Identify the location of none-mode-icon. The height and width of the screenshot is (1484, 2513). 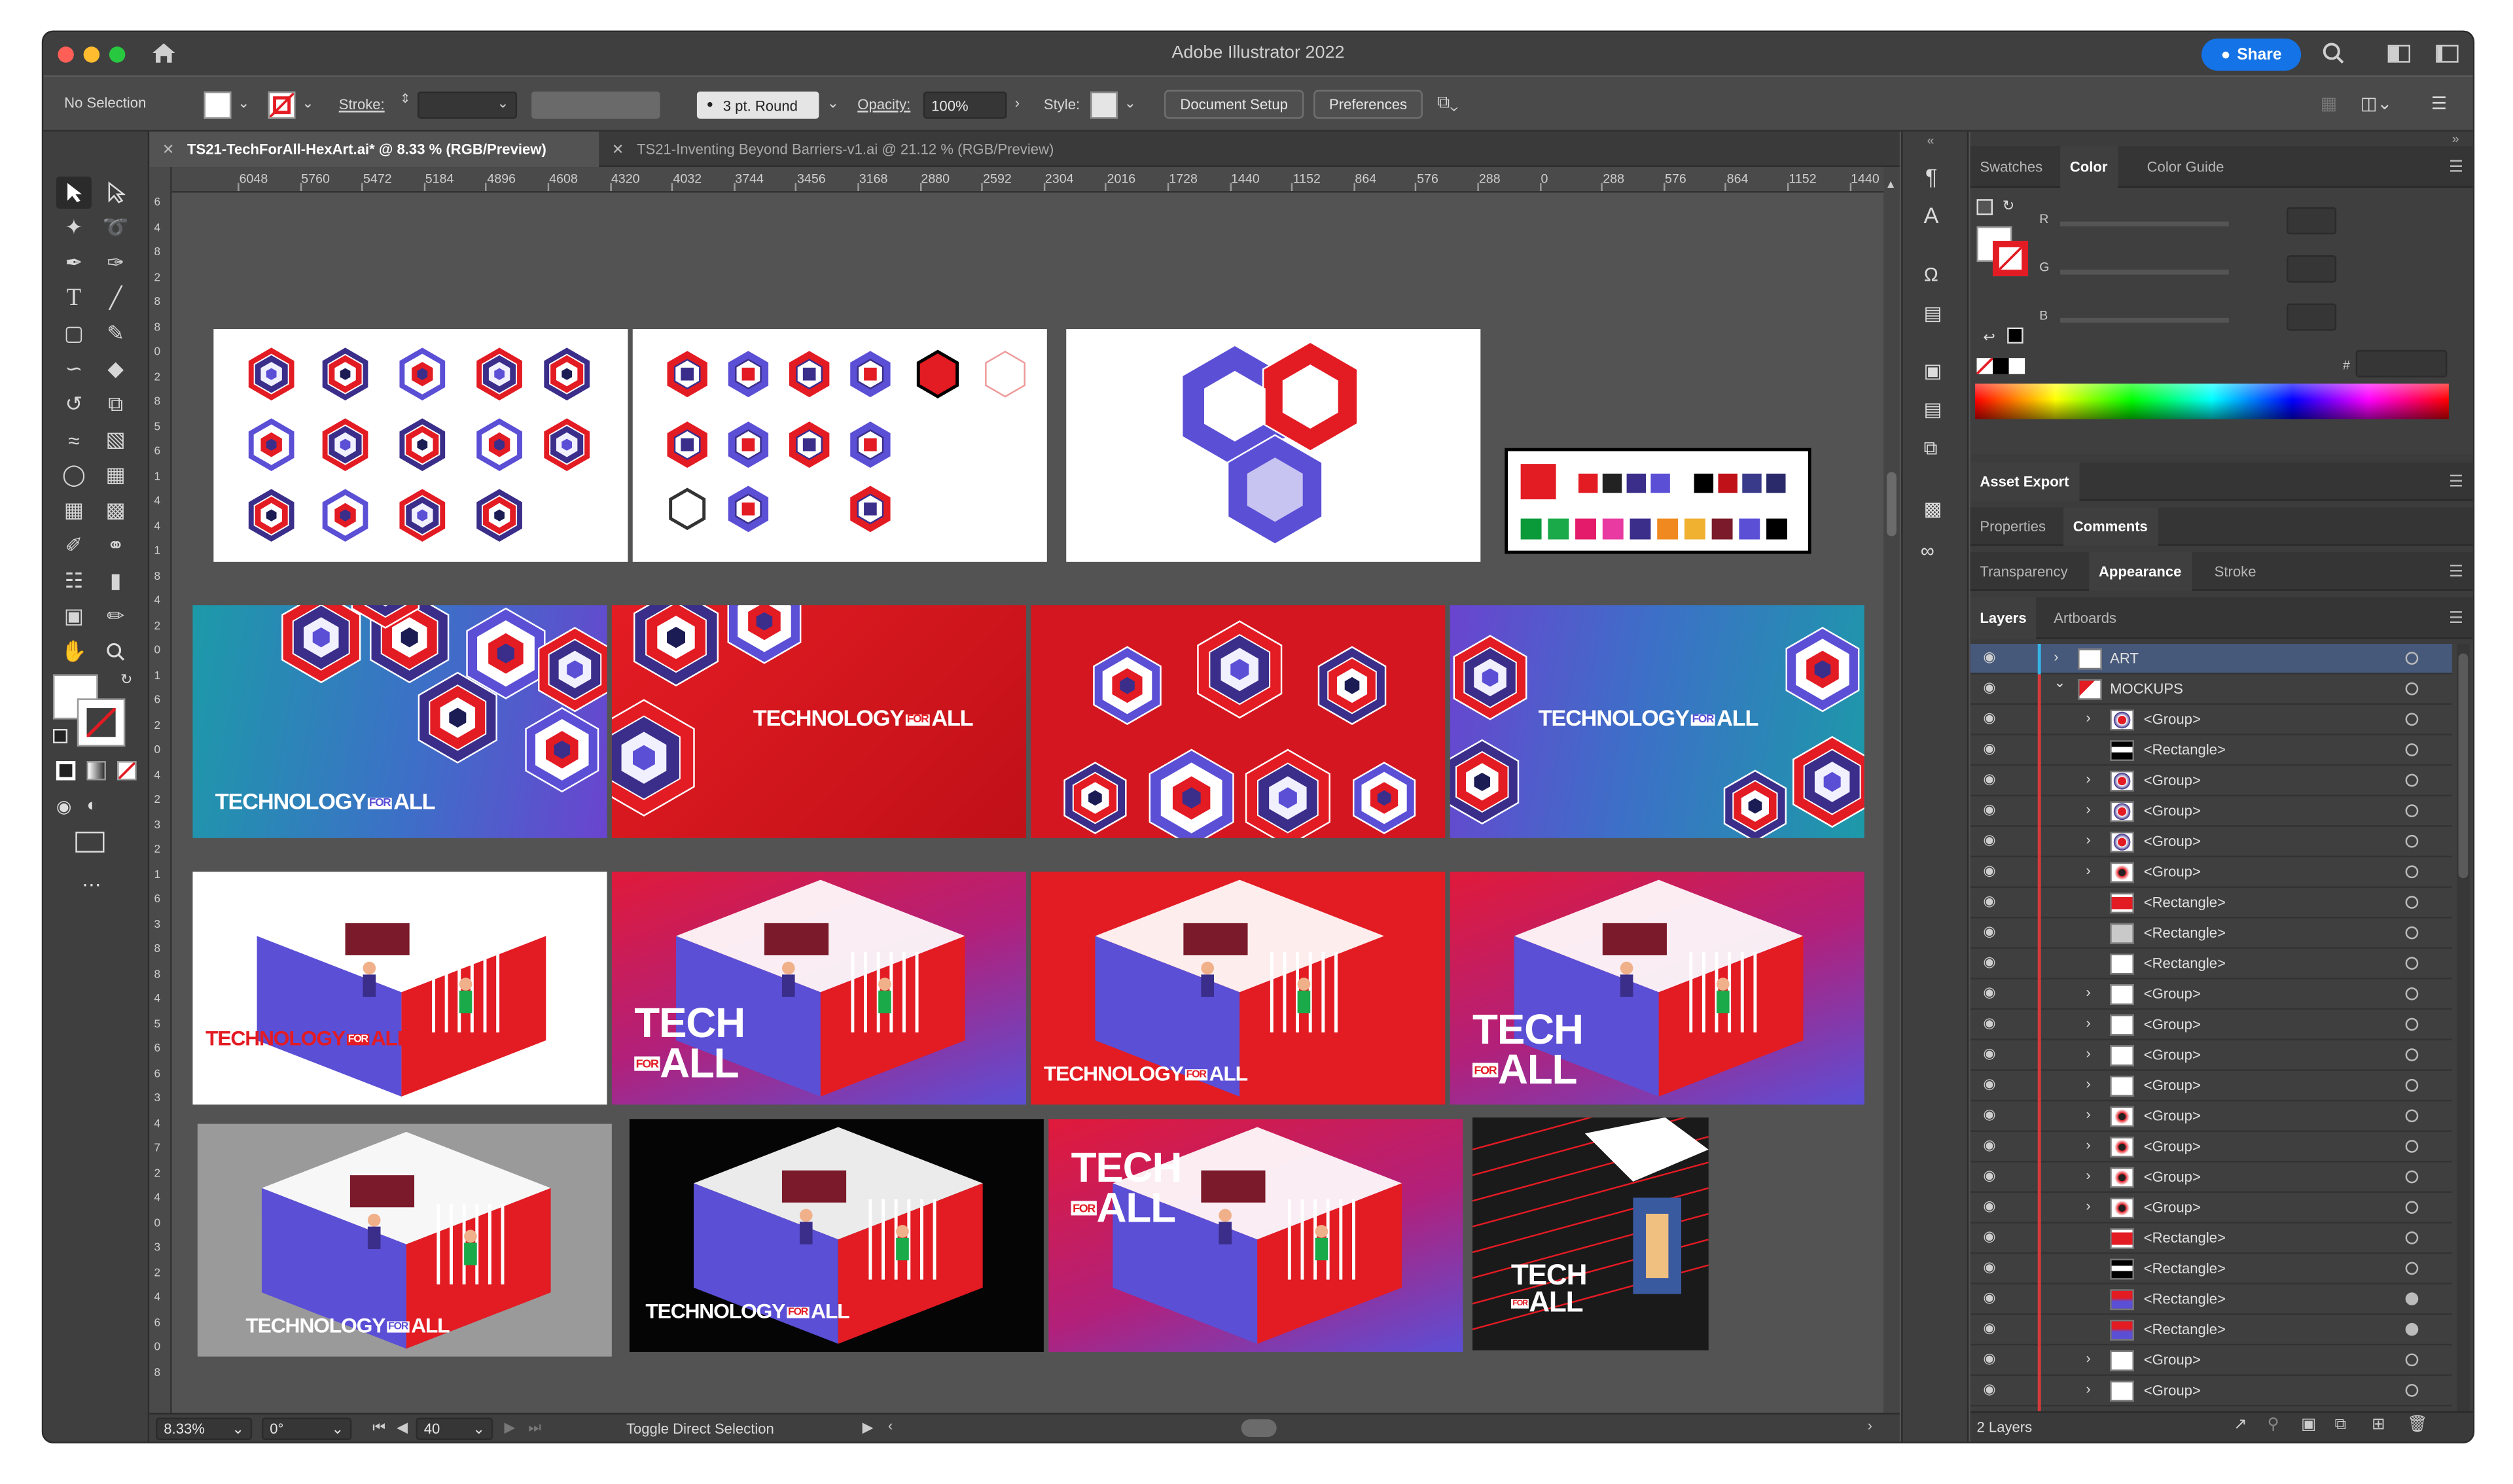
(127, 771).